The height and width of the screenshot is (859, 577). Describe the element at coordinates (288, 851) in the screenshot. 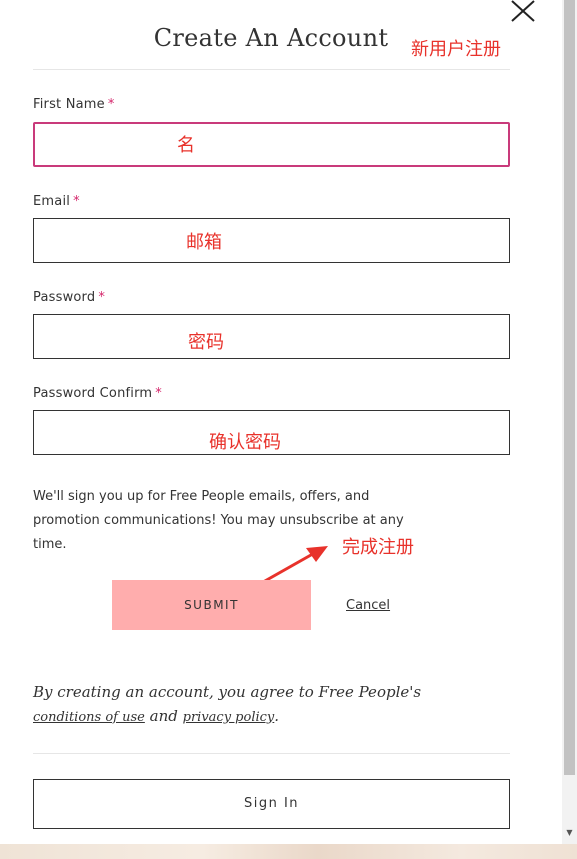

I see `background-page-strip` at that location.